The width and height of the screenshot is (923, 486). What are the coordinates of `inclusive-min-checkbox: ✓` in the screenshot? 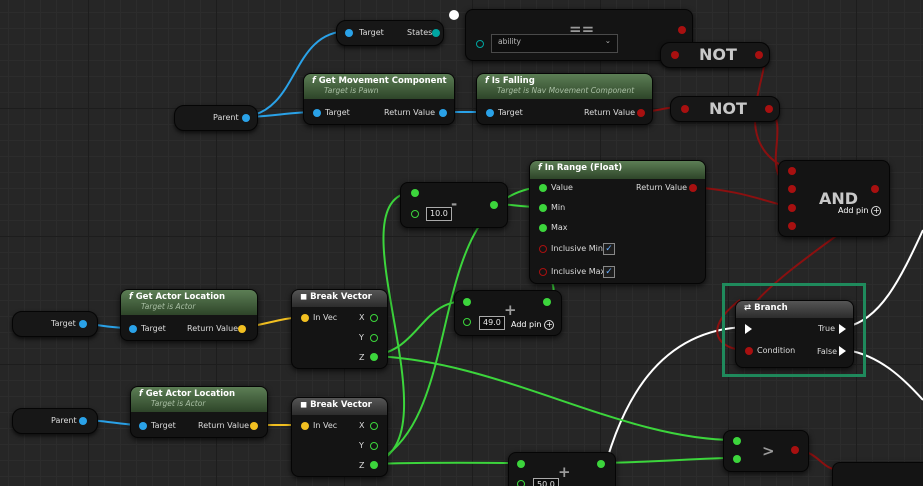 It's located at (609, 249).